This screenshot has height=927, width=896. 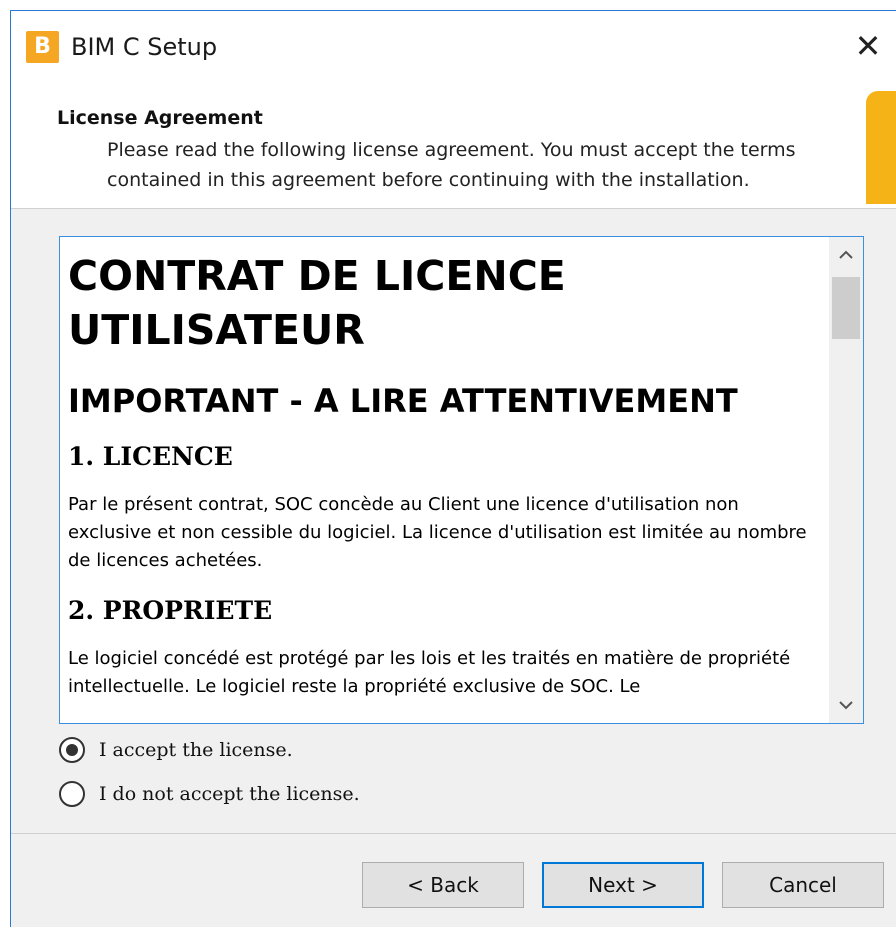 I want to click on app-logo-icon: B, so click(x=42, y=47).